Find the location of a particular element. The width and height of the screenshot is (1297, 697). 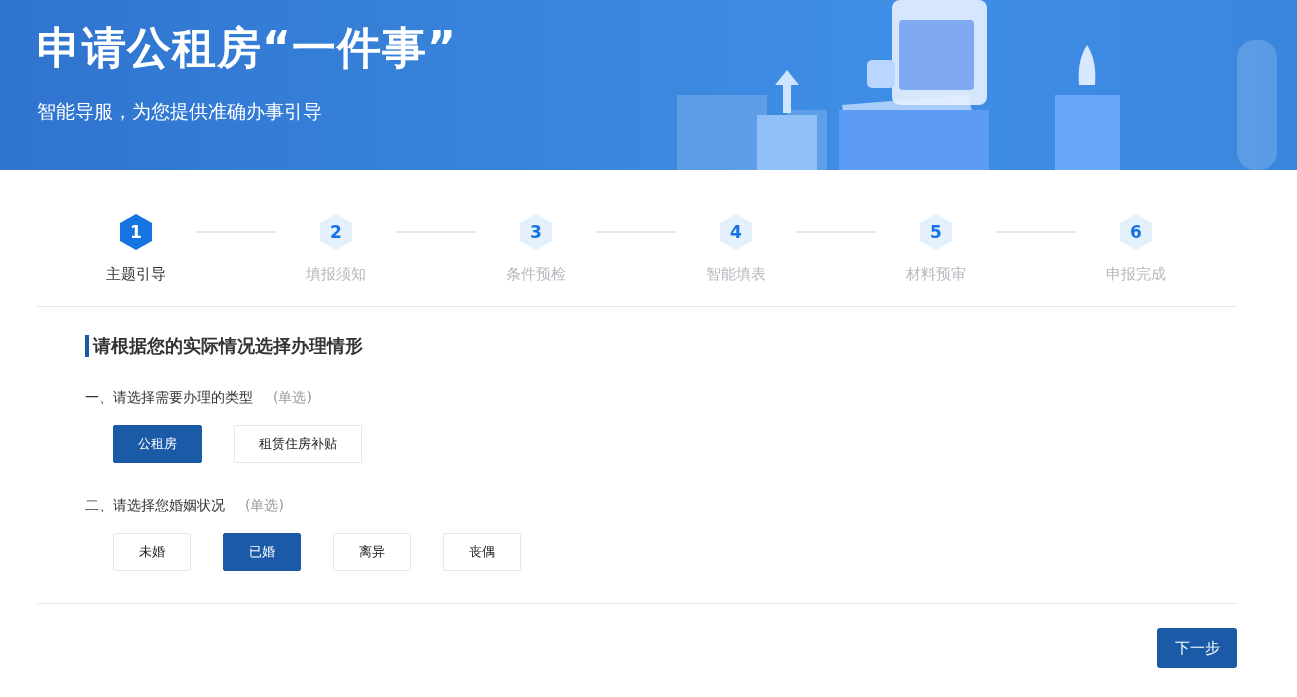

step-number: 5 is located at coordinates (936, 232).